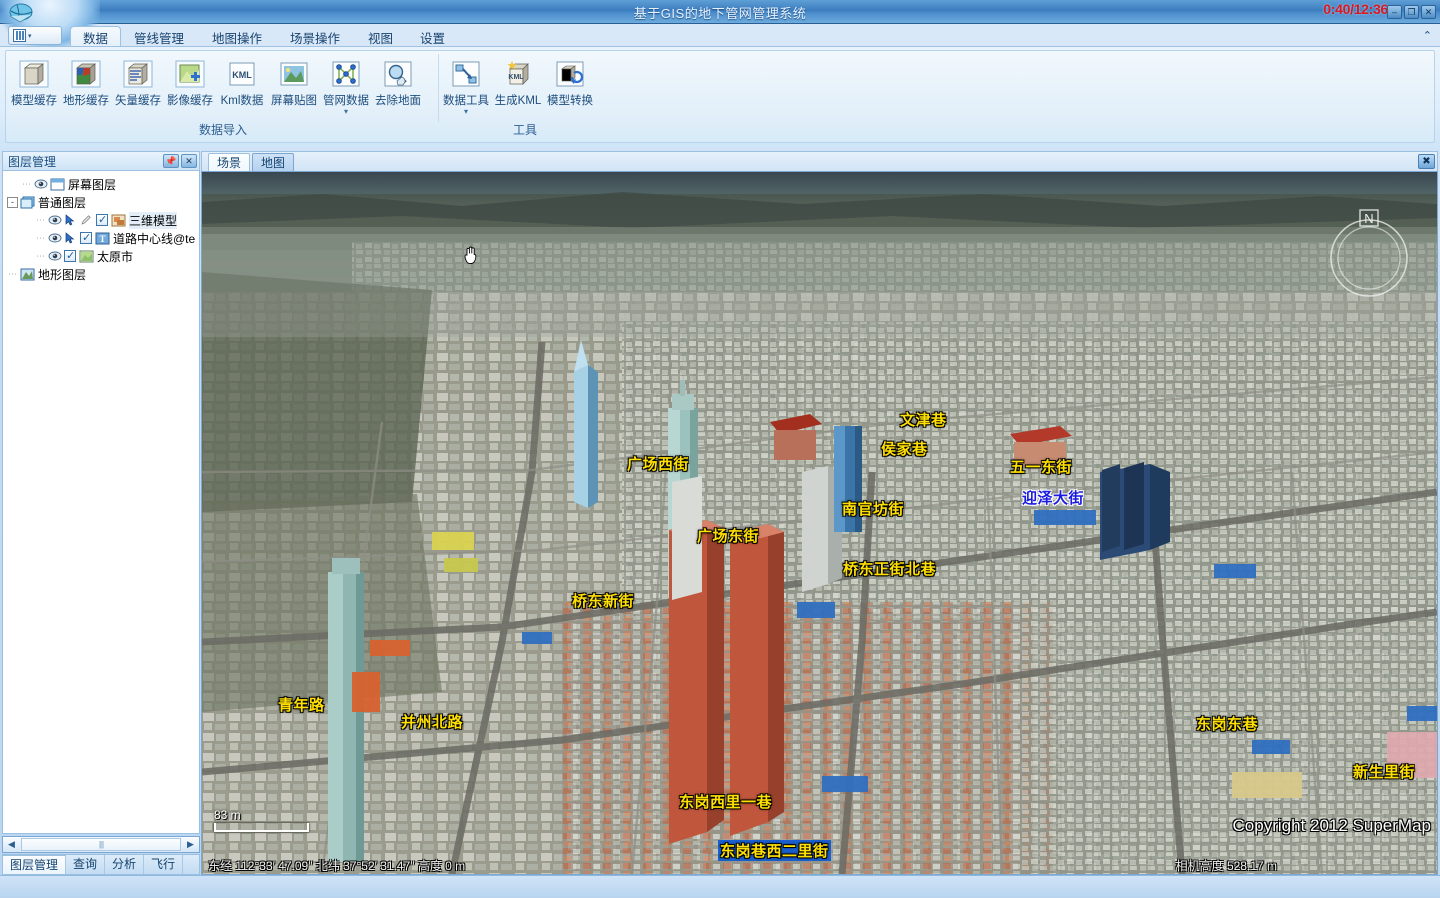 This screenshot has width=1440, height=898. What do you see at coordinates (1041, 467) in the screenshot?
I see `street-label: 五一东街` at bounding box center [1041, 467].